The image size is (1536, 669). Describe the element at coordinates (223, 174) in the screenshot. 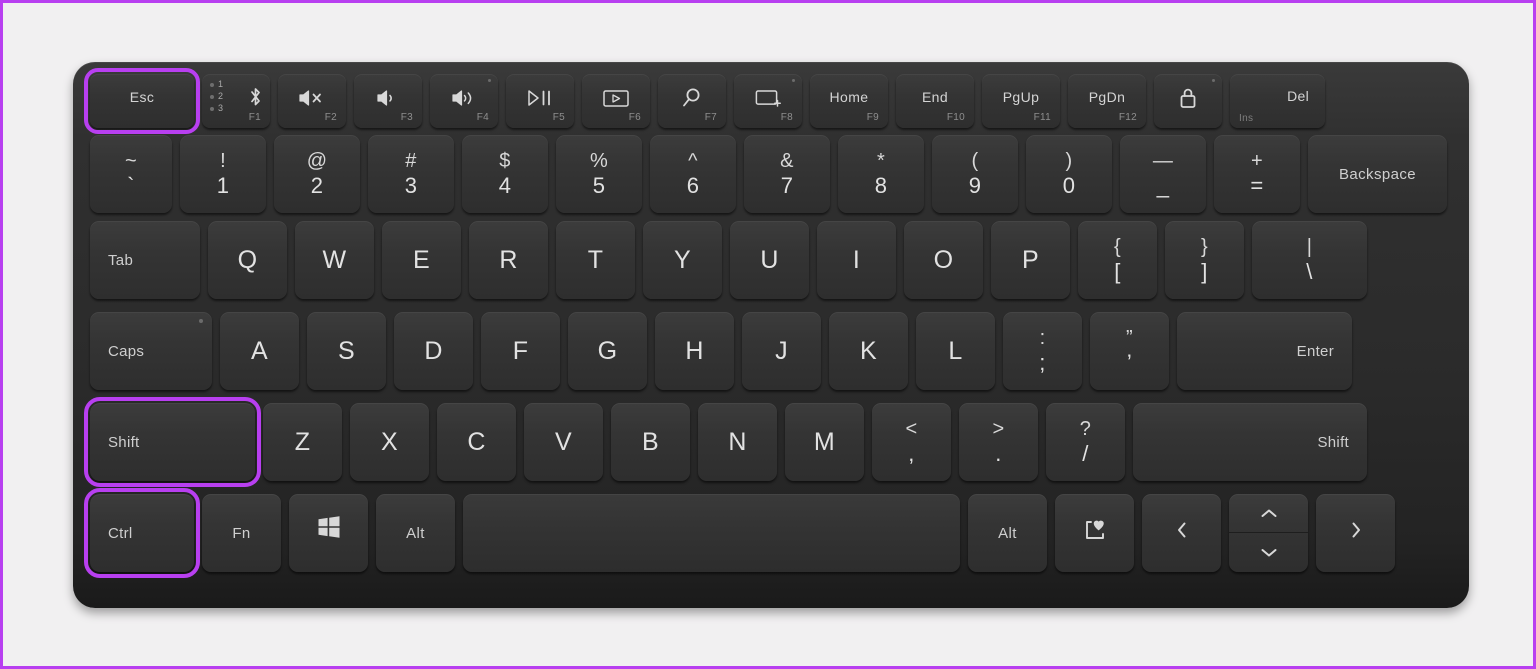

I see `key-digit-1: ! 1` at that location.